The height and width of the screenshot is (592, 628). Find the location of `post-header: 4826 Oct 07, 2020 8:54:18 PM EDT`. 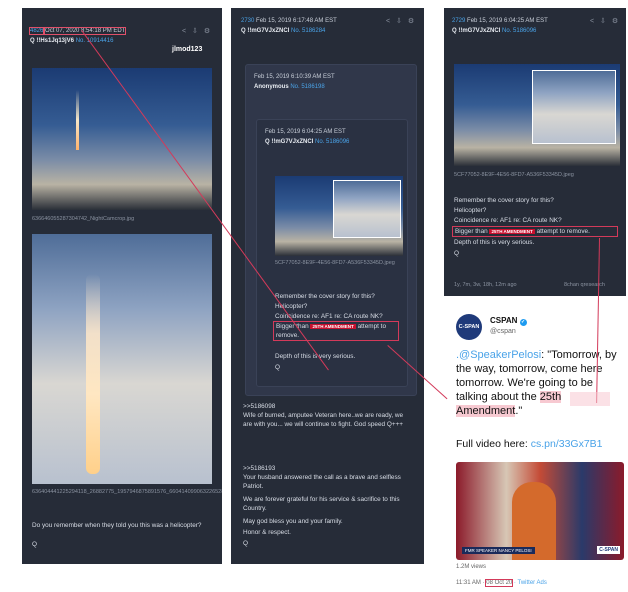

post-header: 4826 Oct 07, 2020 8:54:18 PM EDT is located at coordinates (77, 31).